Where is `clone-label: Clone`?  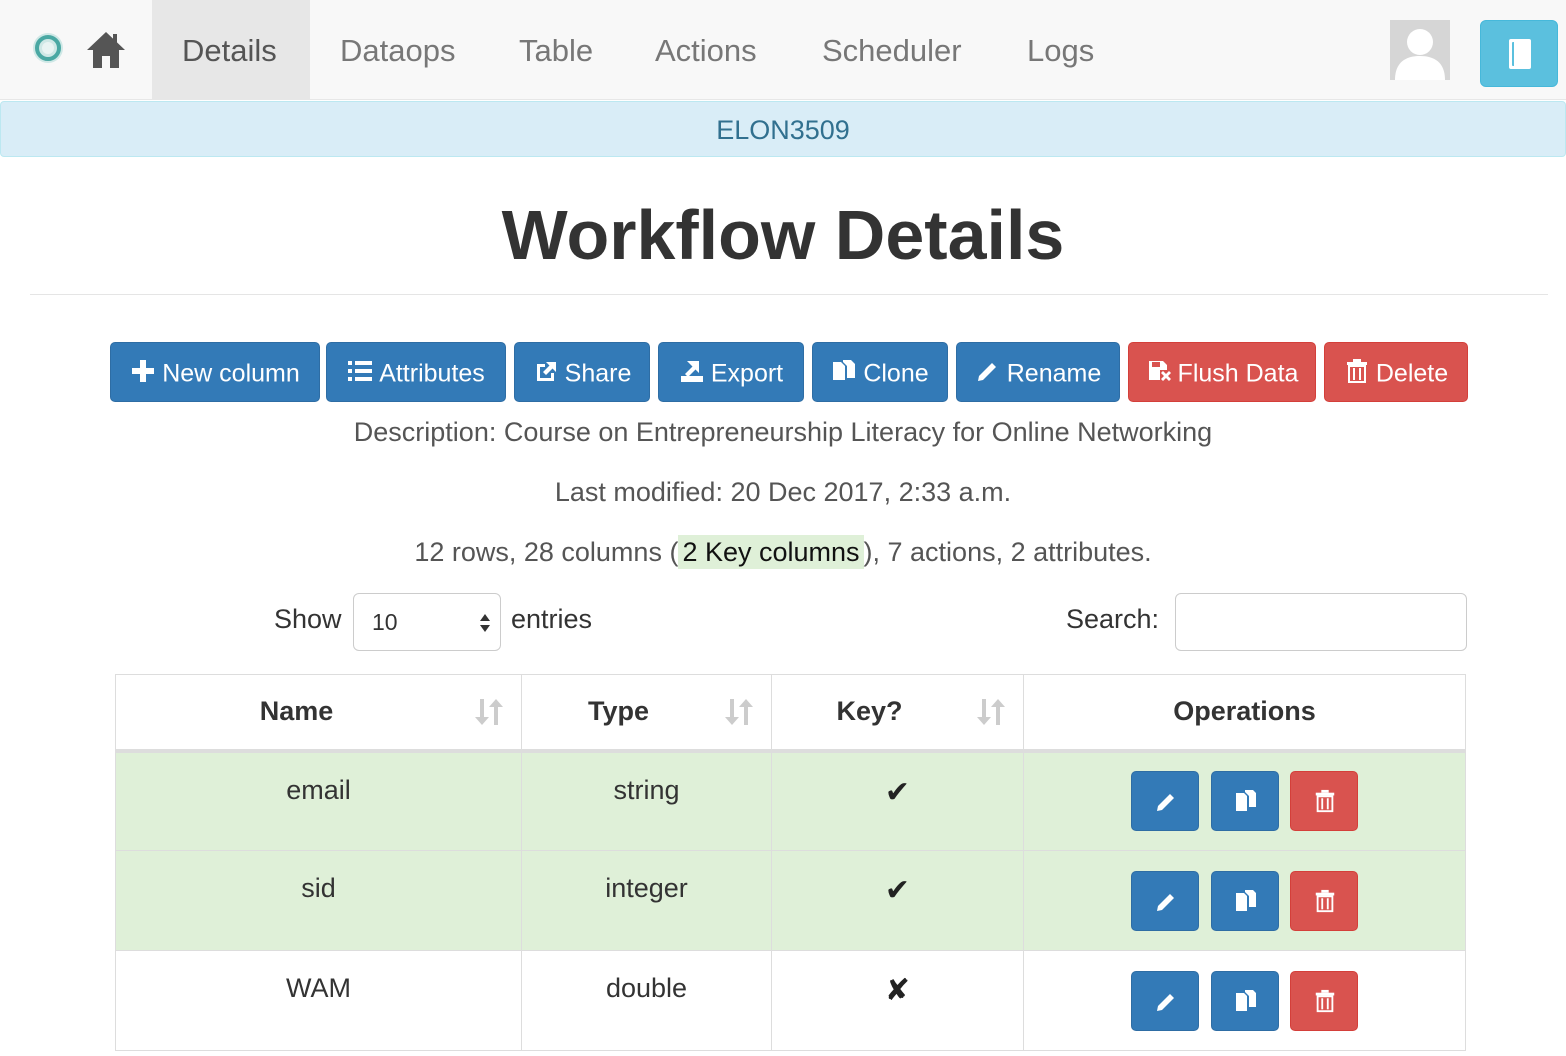
clone-label: Clone is located at coordinates (896, 373).